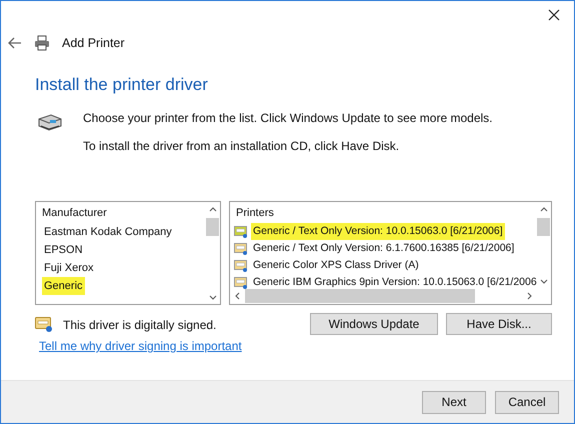  What do you see at coordinates (63, 250) in the screenshot?
I see `manufacturer-item: EPSON` at bounding box center [63, 250].